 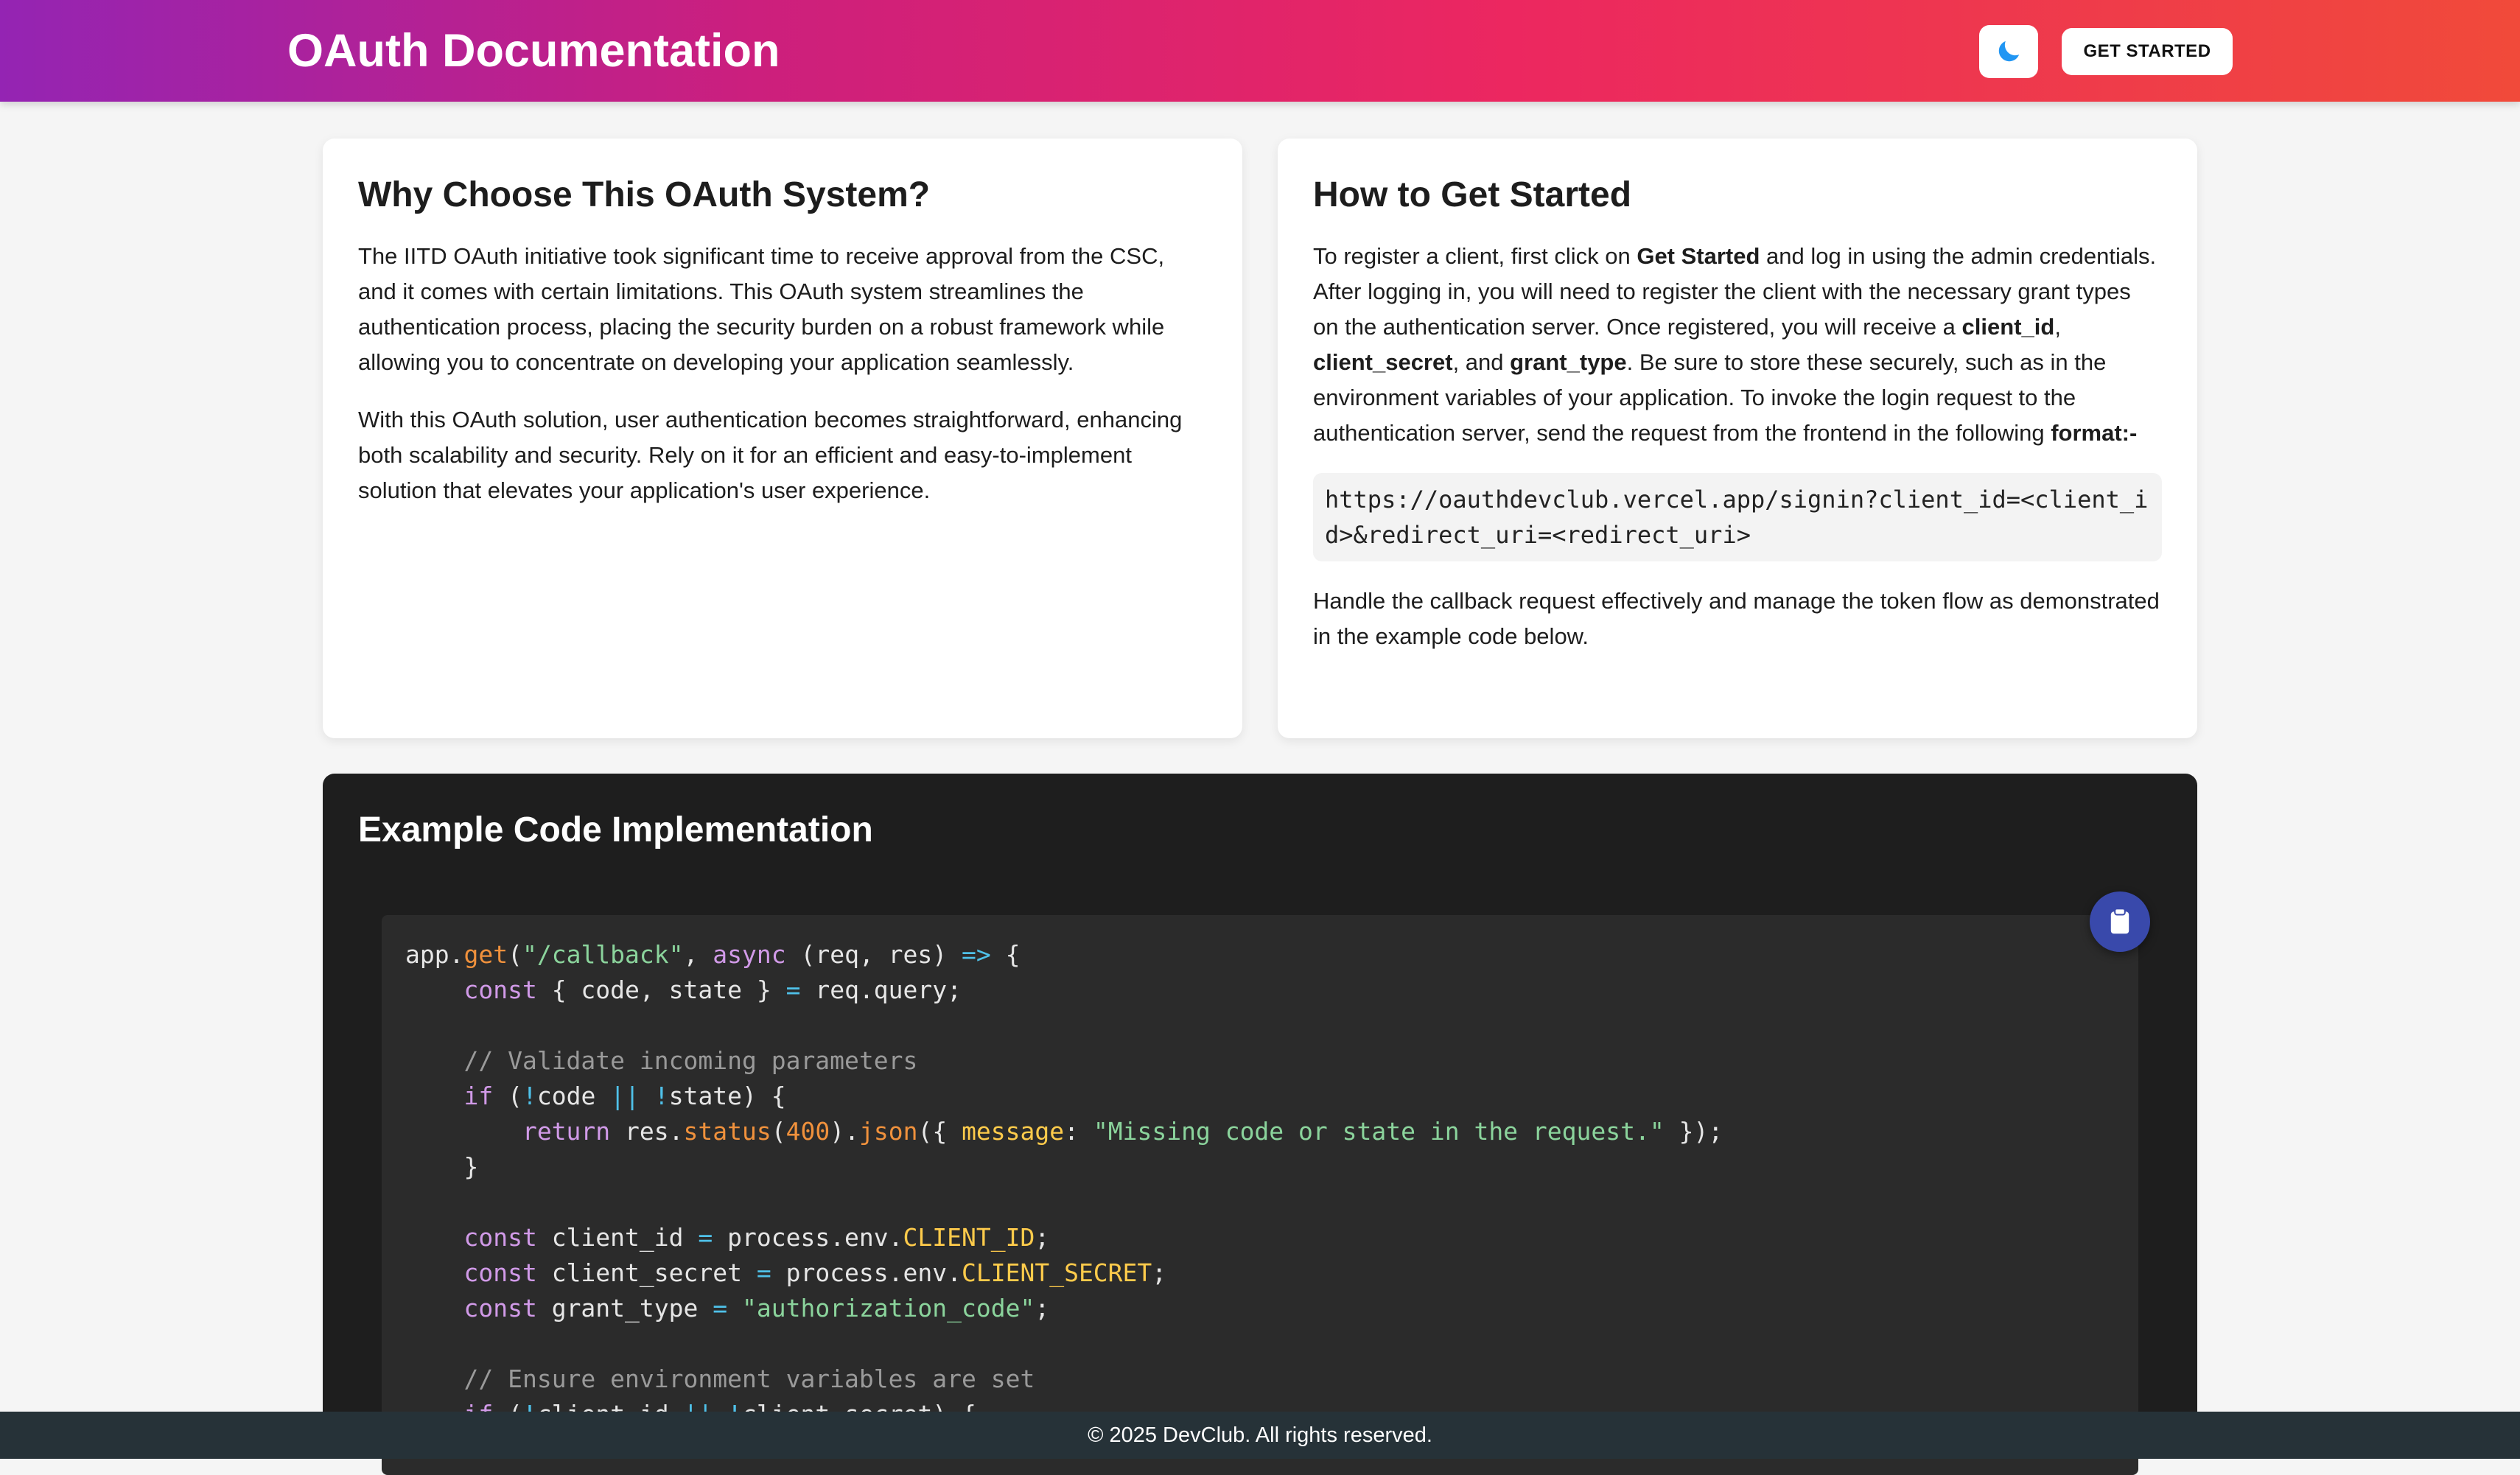 I want to click on copyright-text: © 2025 DevClub. All rights reserved., so click(x=1260, y=1435).